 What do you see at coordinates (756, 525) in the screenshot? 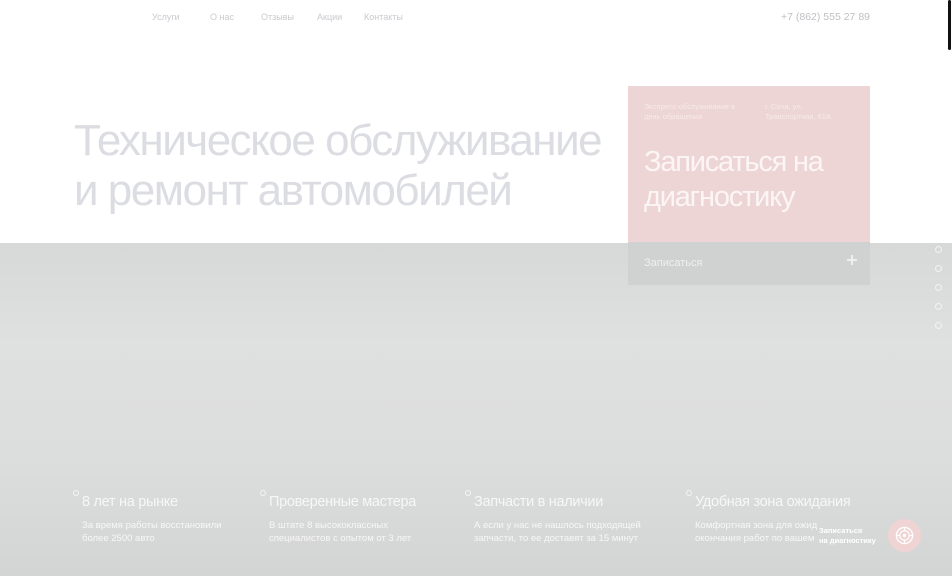
I see `feature-desc-line-1: Комфортная зона для ожид` at bounding box center [756, 525].